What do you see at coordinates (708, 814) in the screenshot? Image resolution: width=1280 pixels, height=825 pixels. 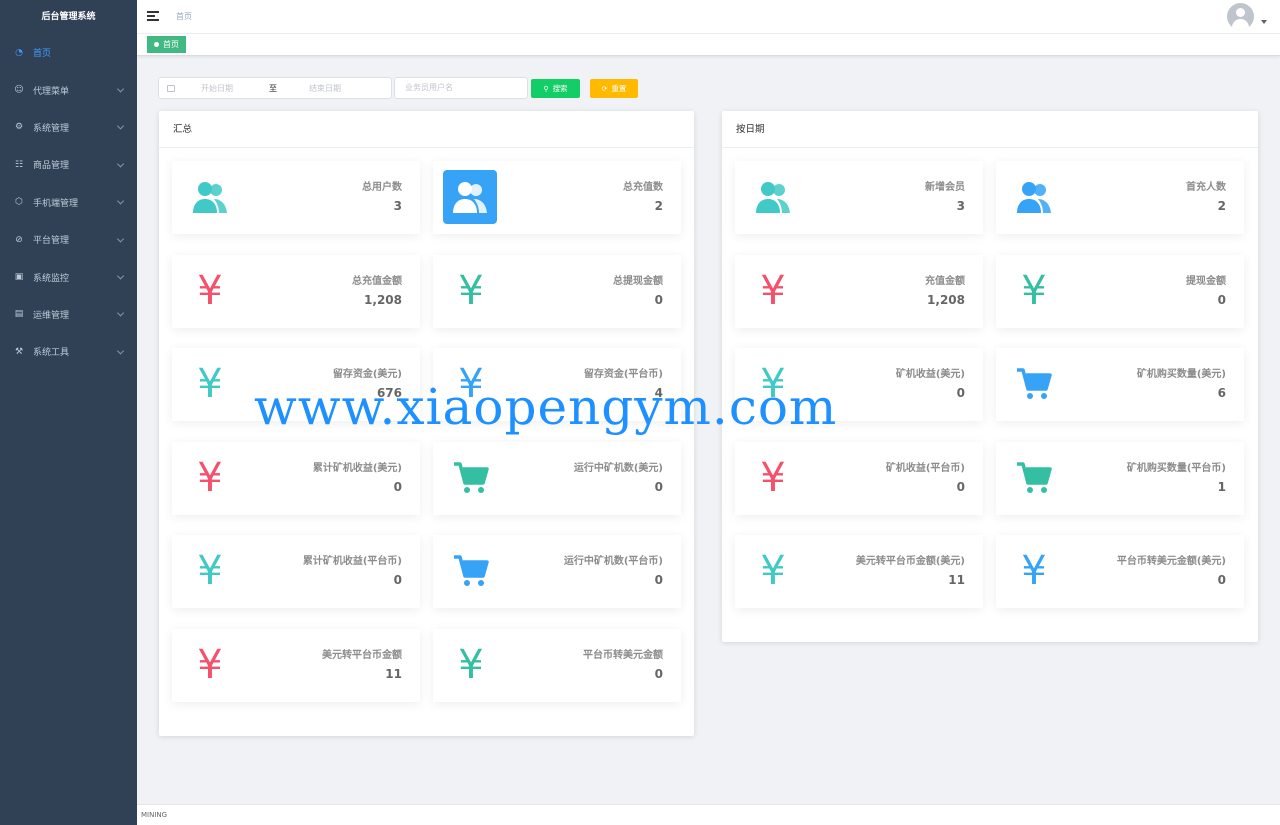 I see `footer: MINING` at bounding box center [708, 814].